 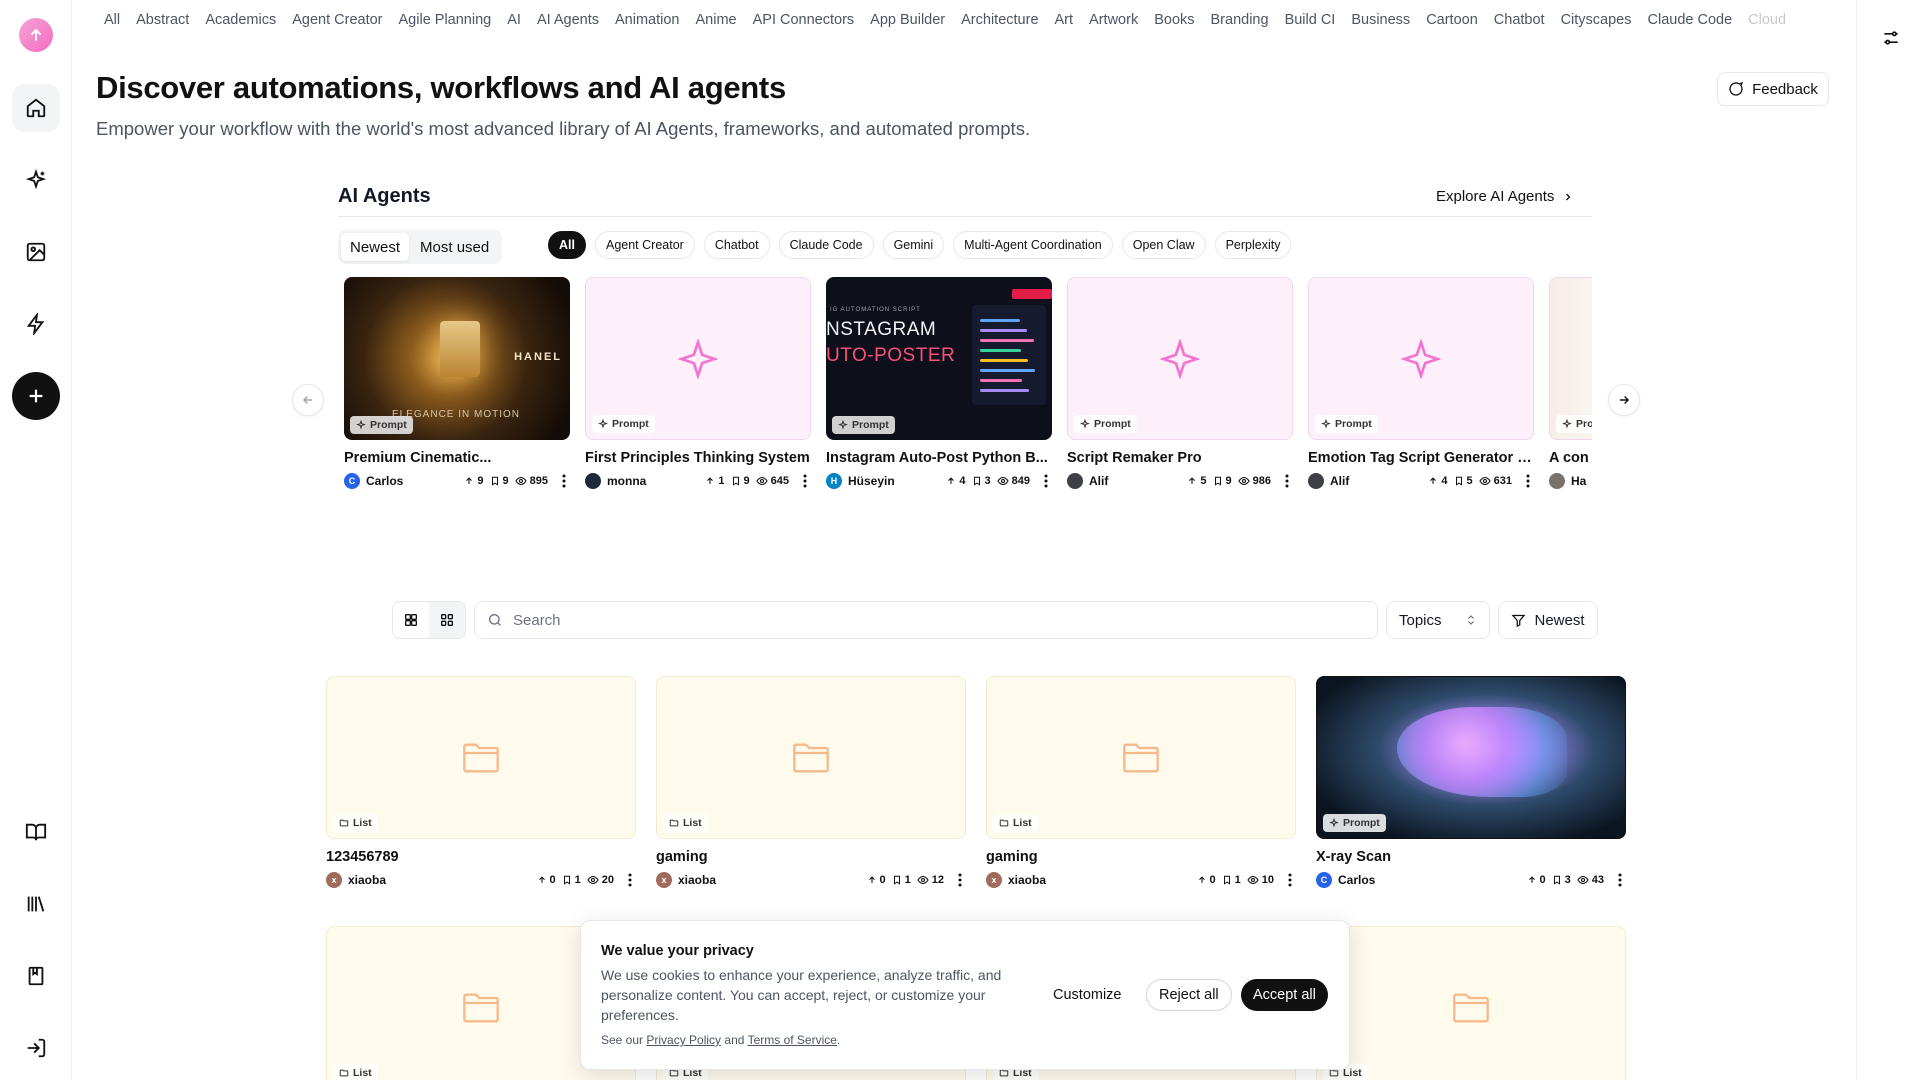 I want to click on author-name: Carlos, so click(x=1356, y=880).